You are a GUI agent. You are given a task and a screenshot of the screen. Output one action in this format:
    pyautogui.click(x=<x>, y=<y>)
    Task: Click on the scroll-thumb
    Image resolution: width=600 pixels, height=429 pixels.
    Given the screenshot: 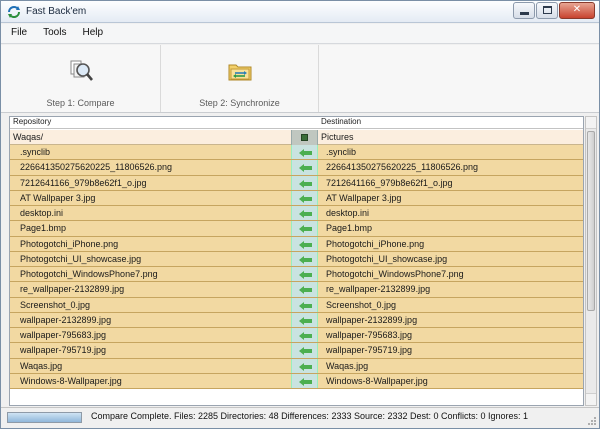 What is the action you would take?
    pyautogui.click(x=591, y=221)
    